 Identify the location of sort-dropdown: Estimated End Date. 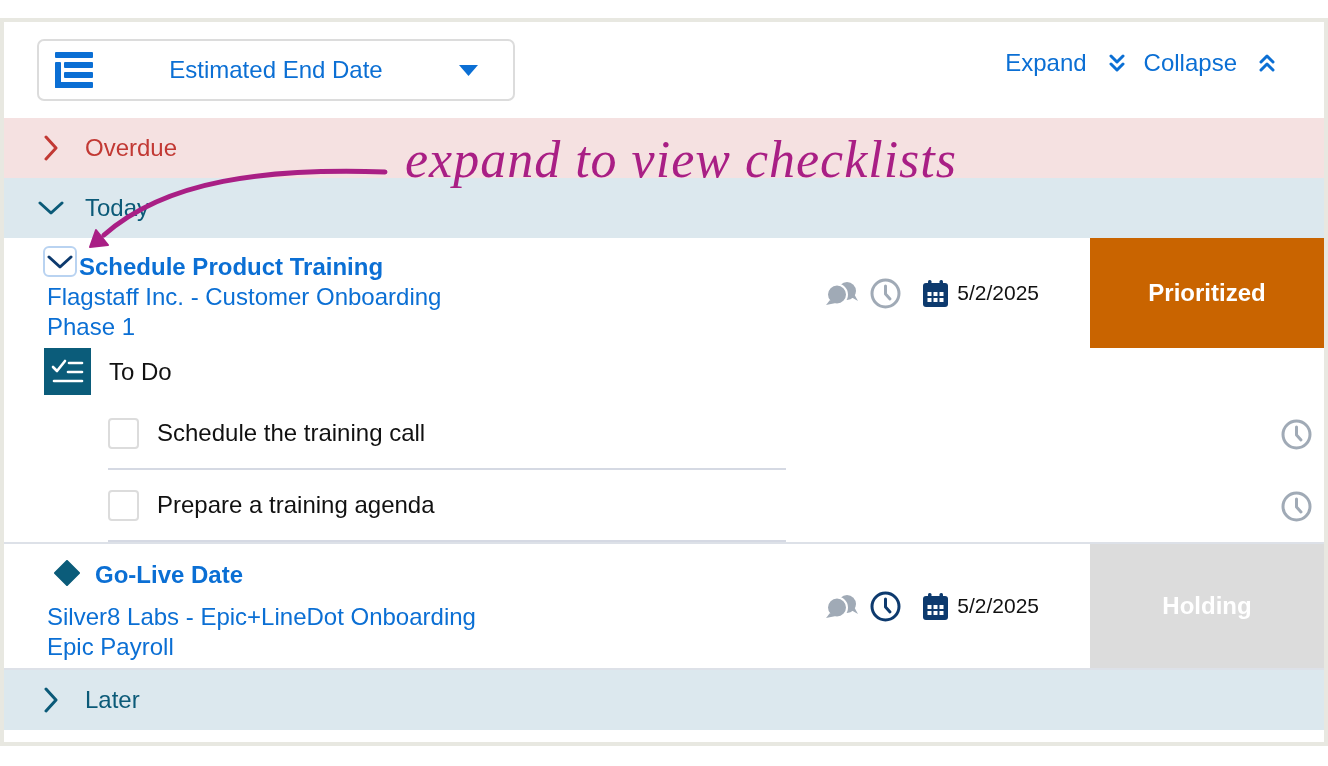
(276, 70).